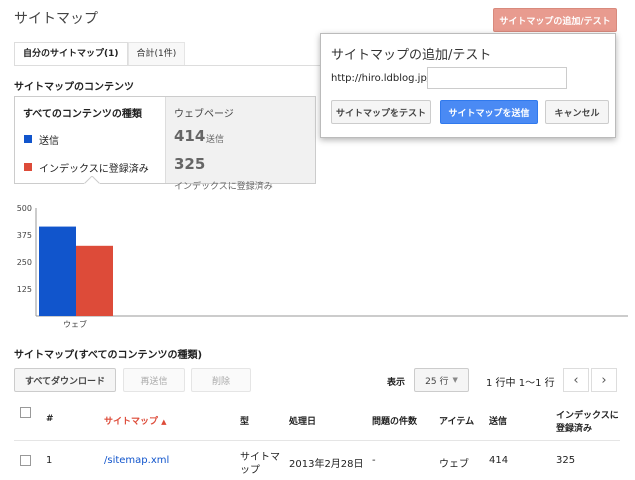  What do you see at coordinates (411, 55) in the screenshot?
I see `popup-title: サイトマップの追加/テスト` at bounding box center [411, 55].